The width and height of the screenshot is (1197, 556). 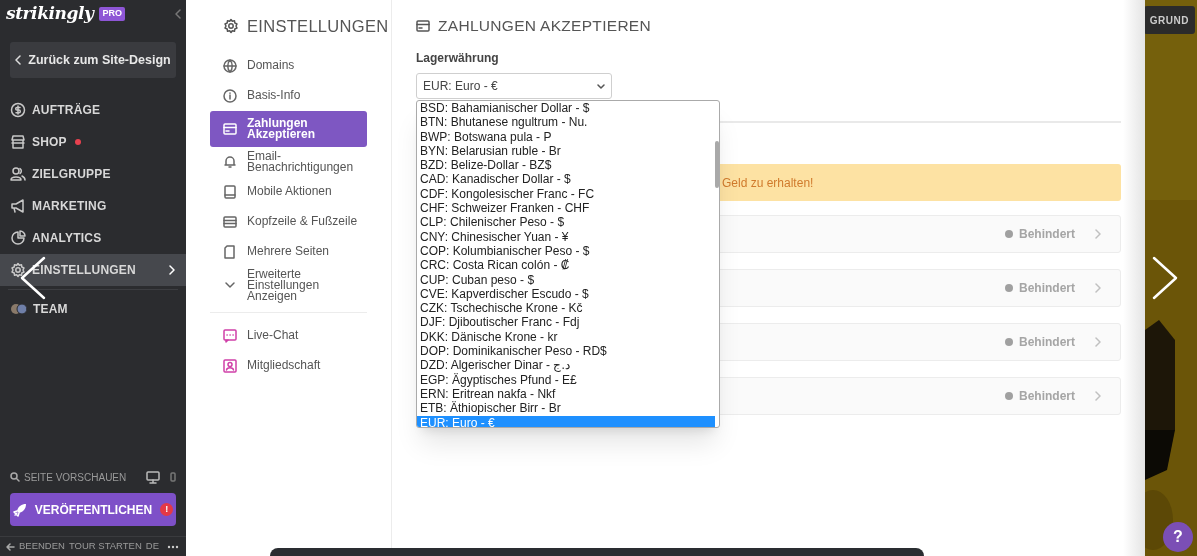 What do you see at coordinates (288, 365) in the screenshot?
I see `settings-nav-item: Mitgliedschaft` at bounding box center [288, 365].